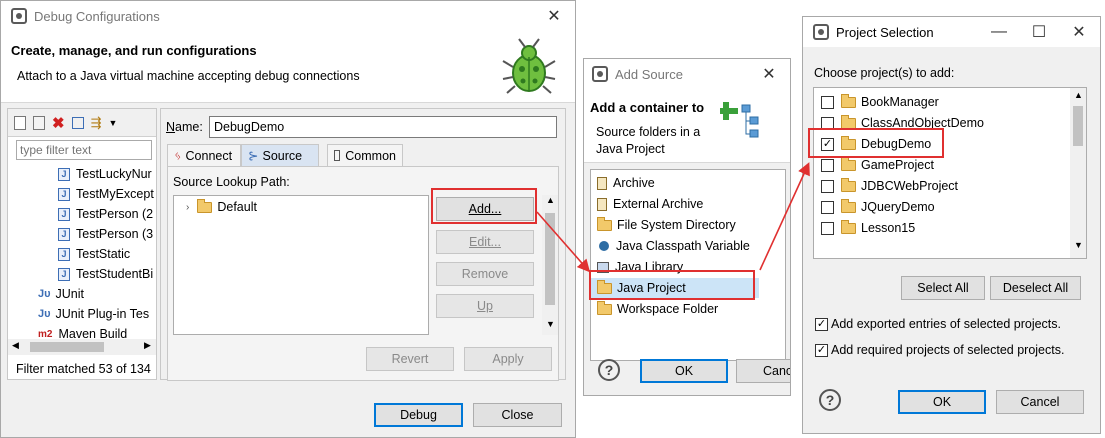  Describe the element at coordinates (673, 217) in the screenshot. I see `annotation-arrows` at that location.